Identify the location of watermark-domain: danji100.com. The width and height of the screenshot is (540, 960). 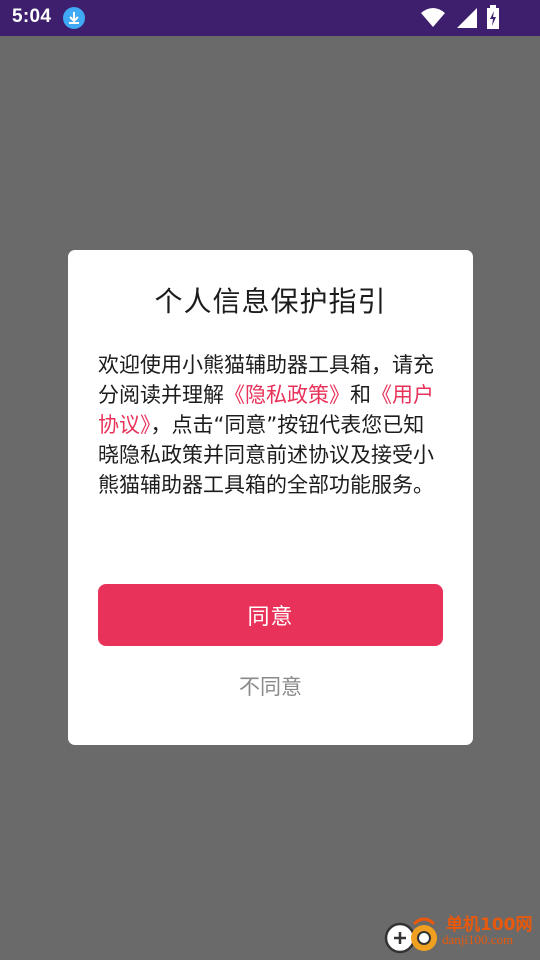
(478, 939).